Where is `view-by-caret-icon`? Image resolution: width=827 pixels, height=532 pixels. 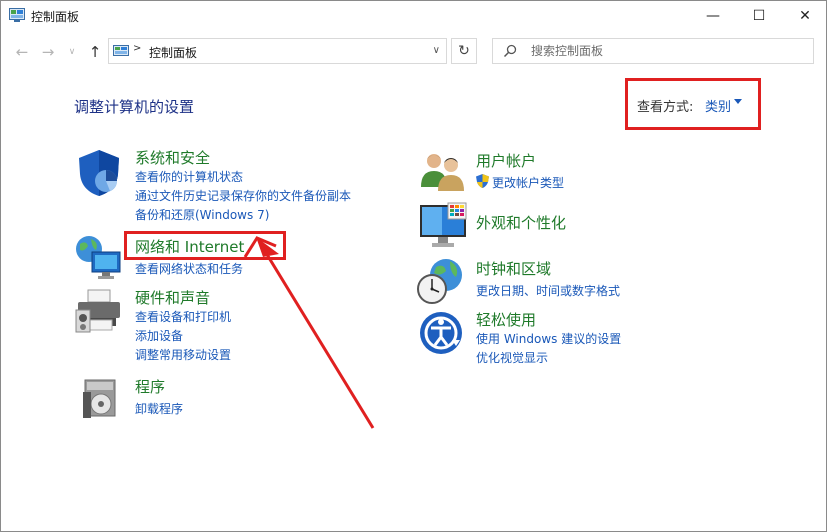
view-by-caret-icon is located at coordinates (738, 101).